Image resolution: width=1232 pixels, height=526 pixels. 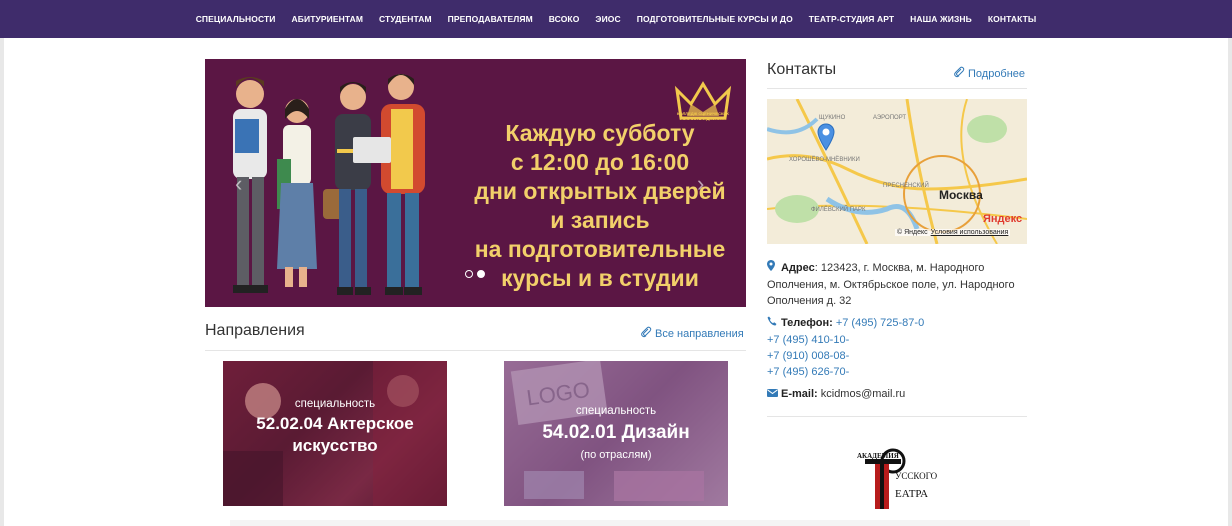 What do you see at coordinates (328, 19) in the screenshot?
I see `nav-item-applicants: АБИТУРИЕНТАМ` at bounding box center [328, 19].